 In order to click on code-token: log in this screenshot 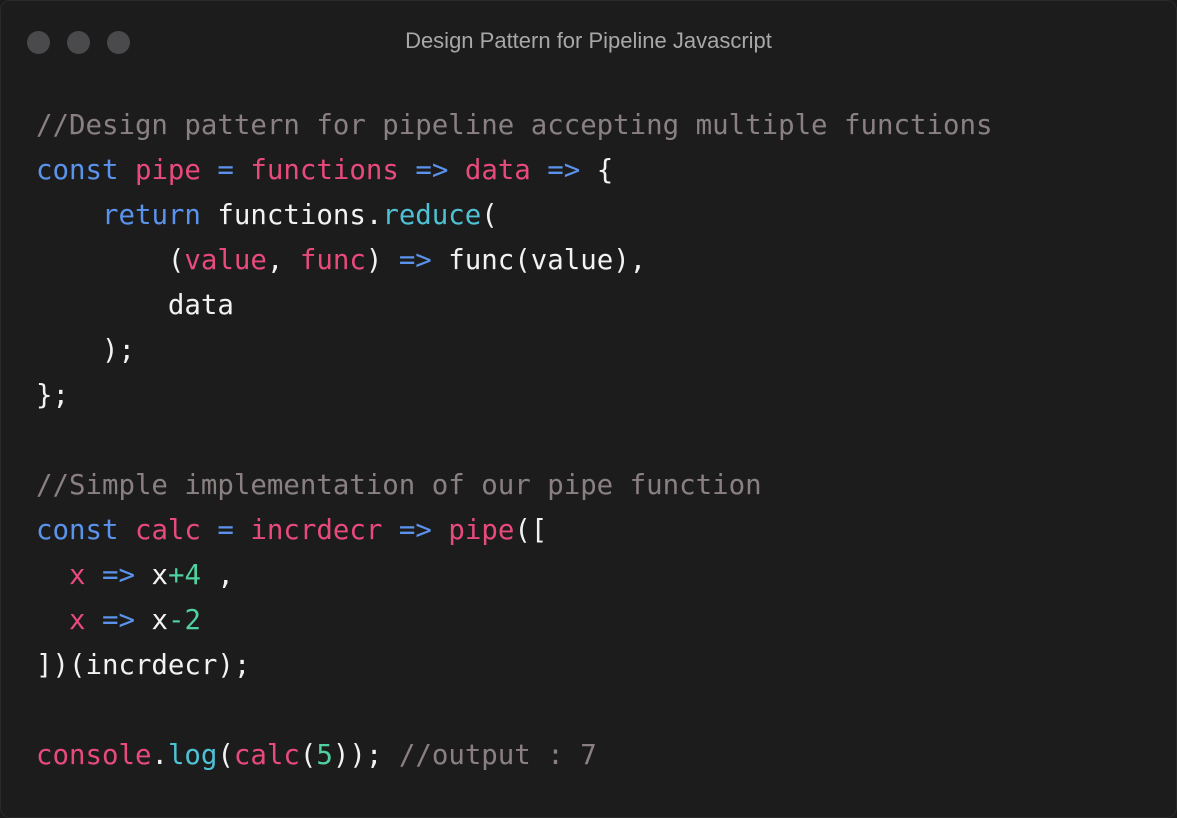, I will do `click(192, 755)`.